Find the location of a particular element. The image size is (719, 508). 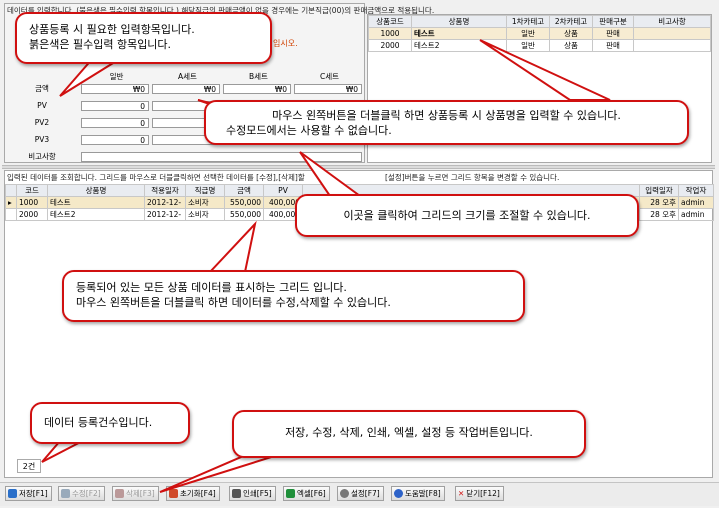

cell: 2000 is located at coordinates (390, 45).